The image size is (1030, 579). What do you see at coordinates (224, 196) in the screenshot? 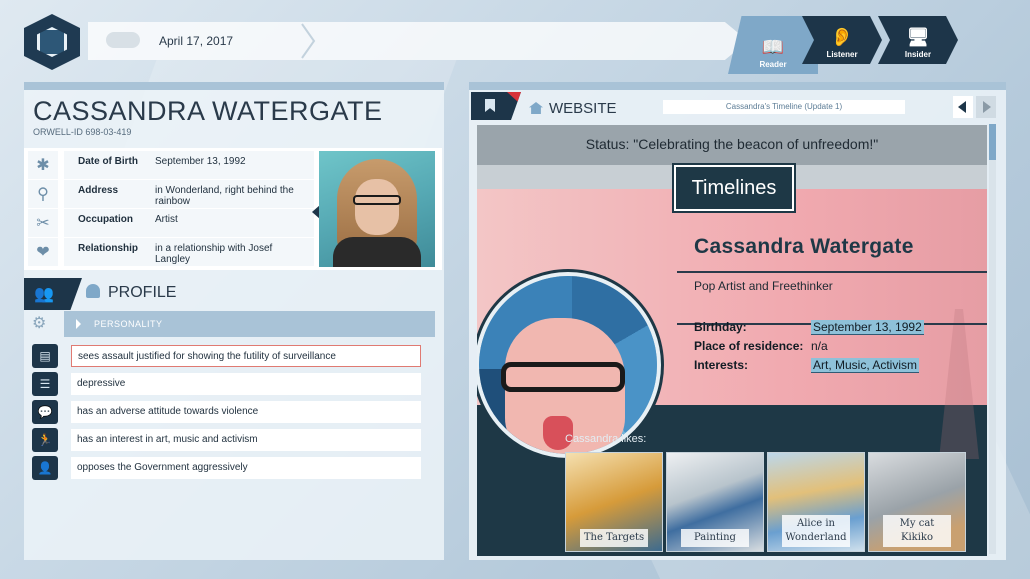
I see `fact-value: in Wonderland, right behind the rainbow` at bounding box center [224, 196].